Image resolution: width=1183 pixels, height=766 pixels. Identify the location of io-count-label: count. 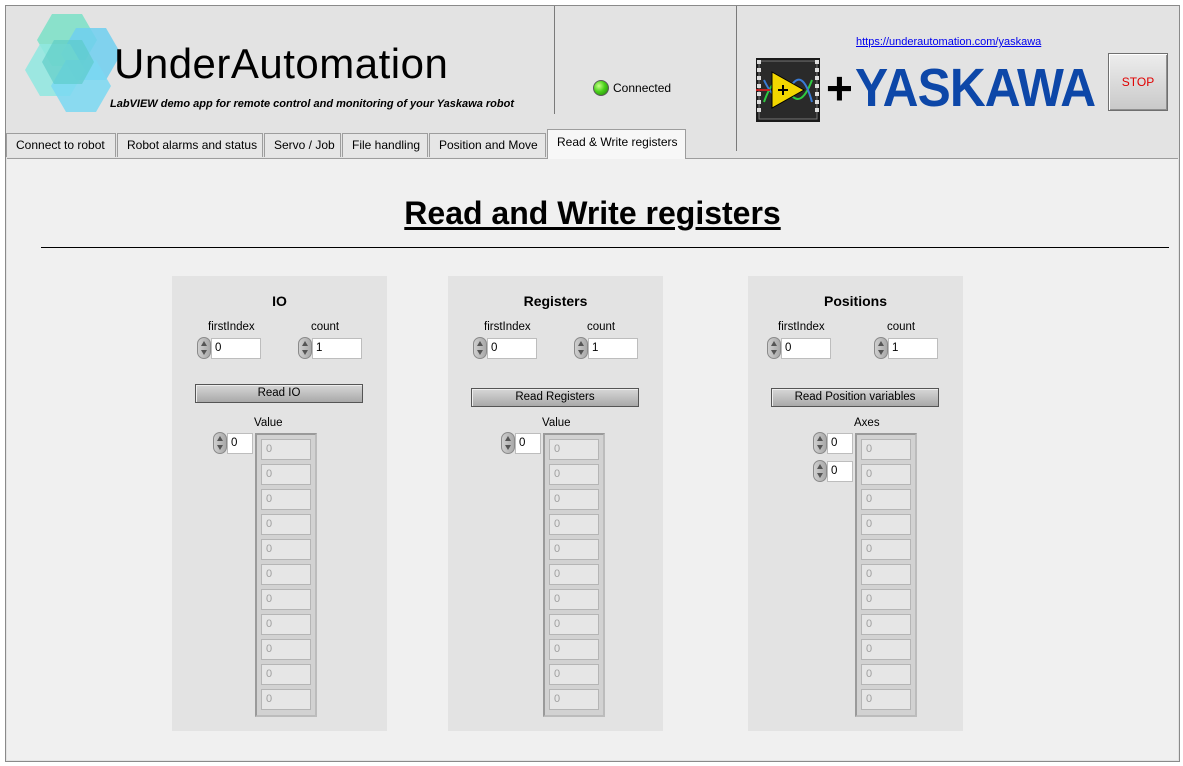
(325, 327).